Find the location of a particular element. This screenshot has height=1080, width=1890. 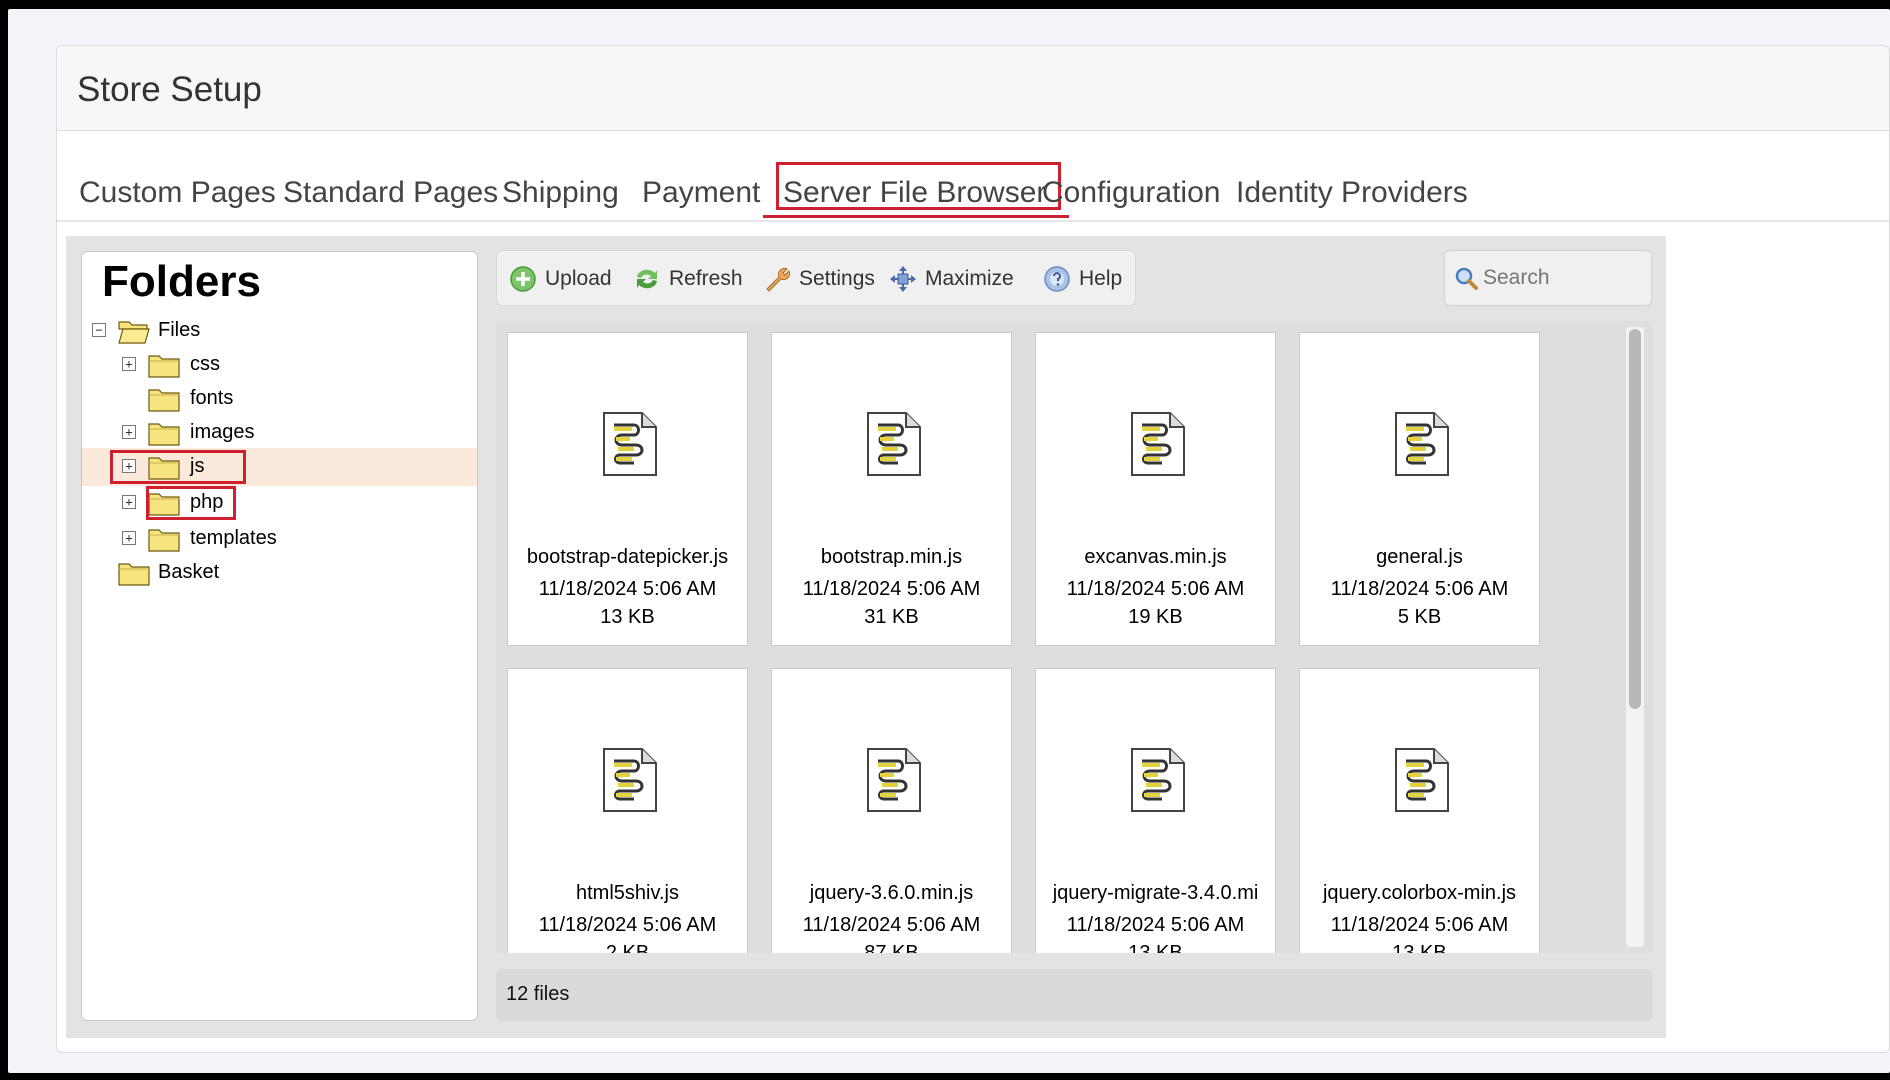

file-tile: excanvas.min.js 11/18/2024 5:06 AM 19 KB is located at coordinates (1155, 489).